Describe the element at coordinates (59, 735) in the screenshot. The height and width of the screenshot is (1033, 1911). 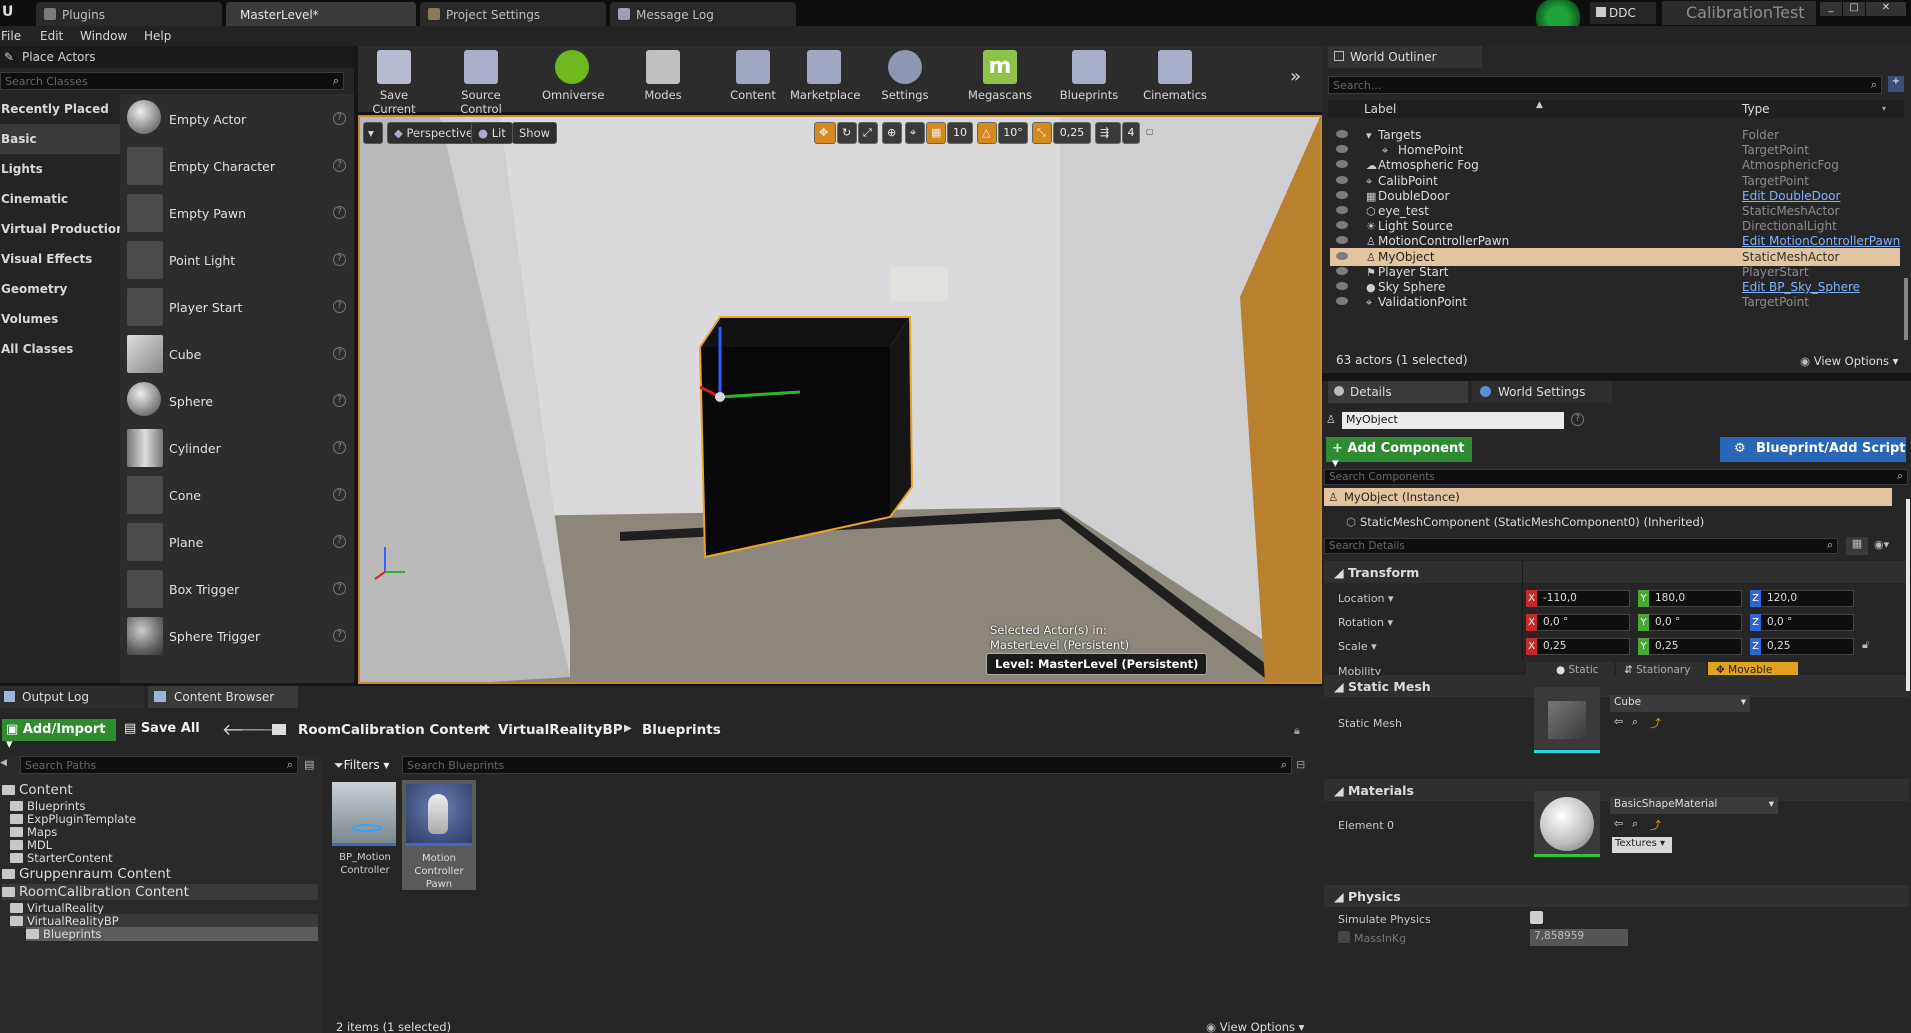
I see `add-import-button: ▣ Add/Import ▾` at that location.